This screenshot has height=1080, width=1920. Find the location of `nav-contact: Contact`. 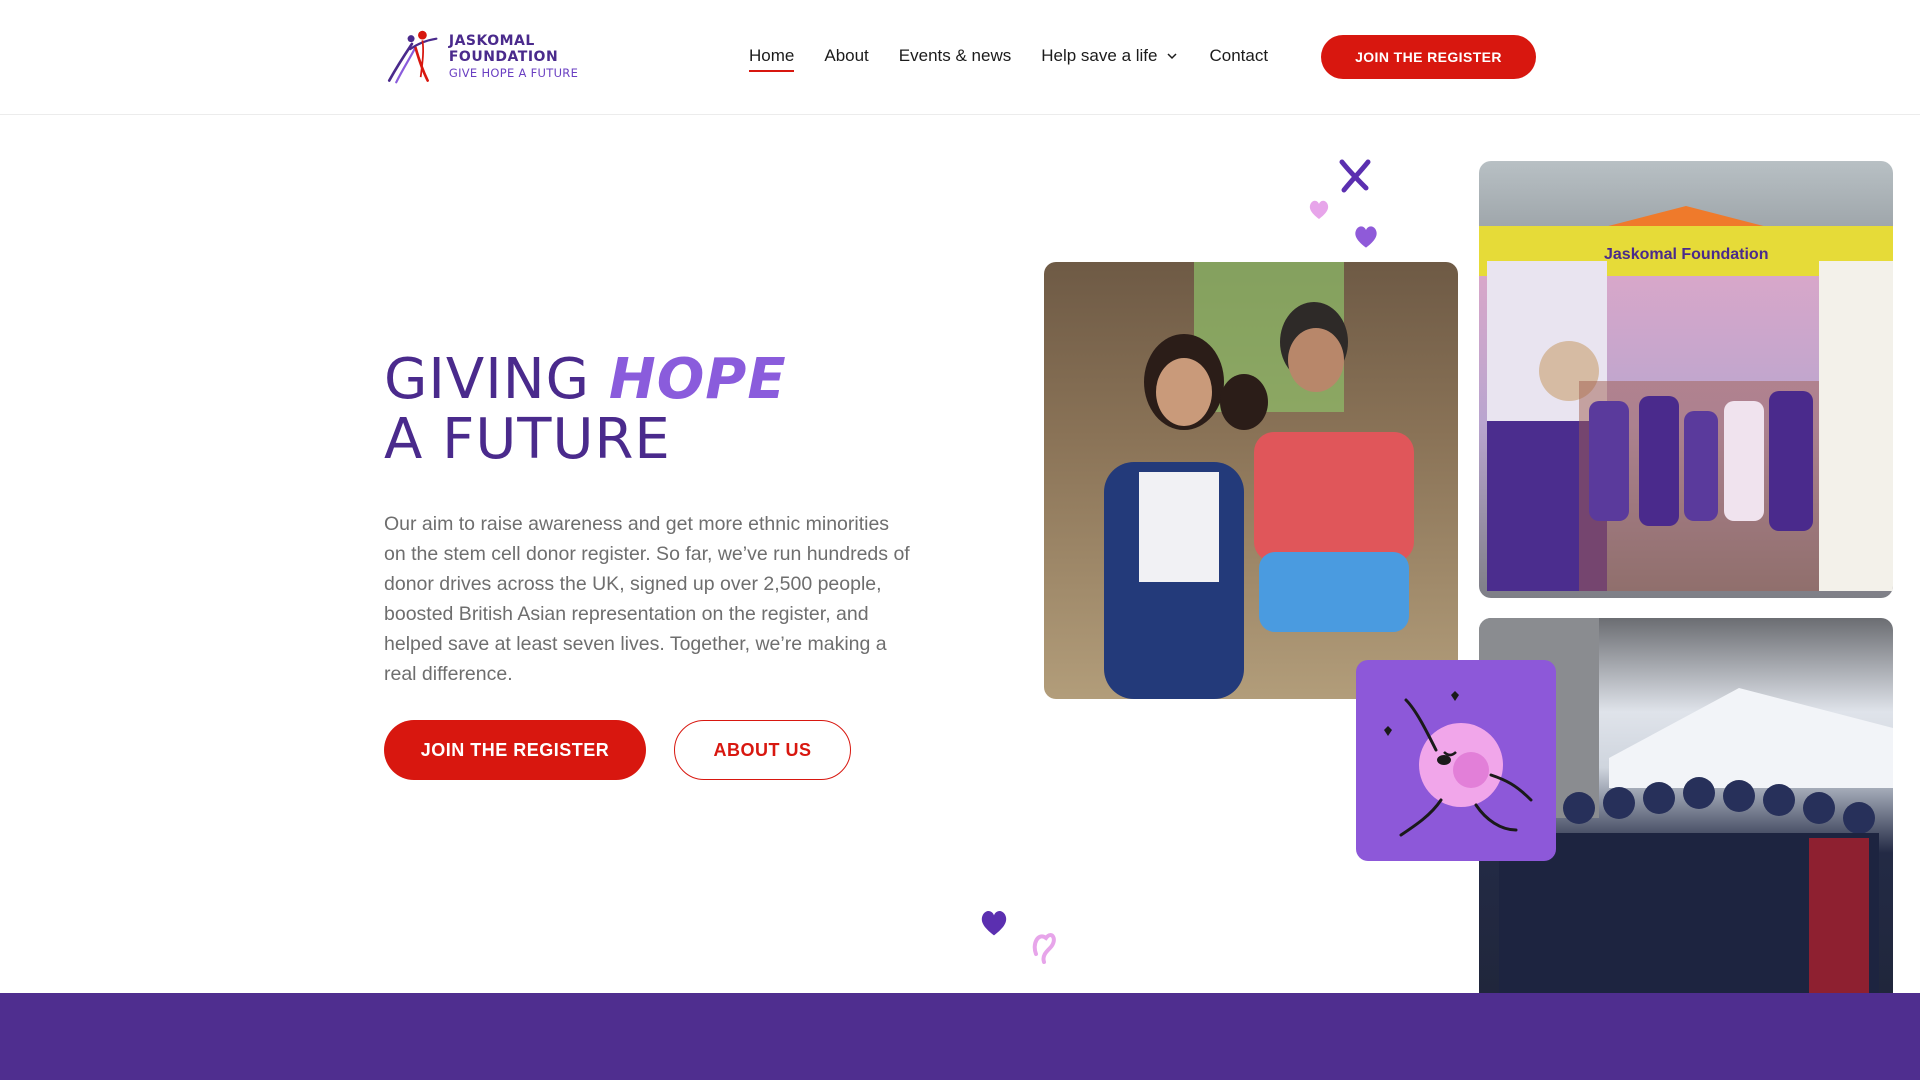

nav-contact: Contact is located at coordinates (1238, 56).